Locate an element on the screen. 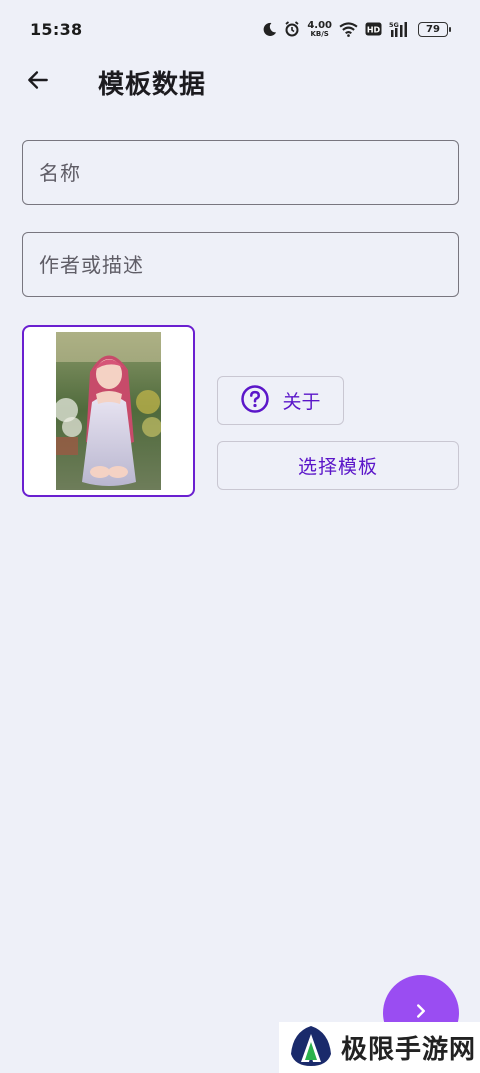 Image resolution: width=480 pixels, height=1073 pixels. choose-template-label: 选择模板 is located at coordinates (337, 467).